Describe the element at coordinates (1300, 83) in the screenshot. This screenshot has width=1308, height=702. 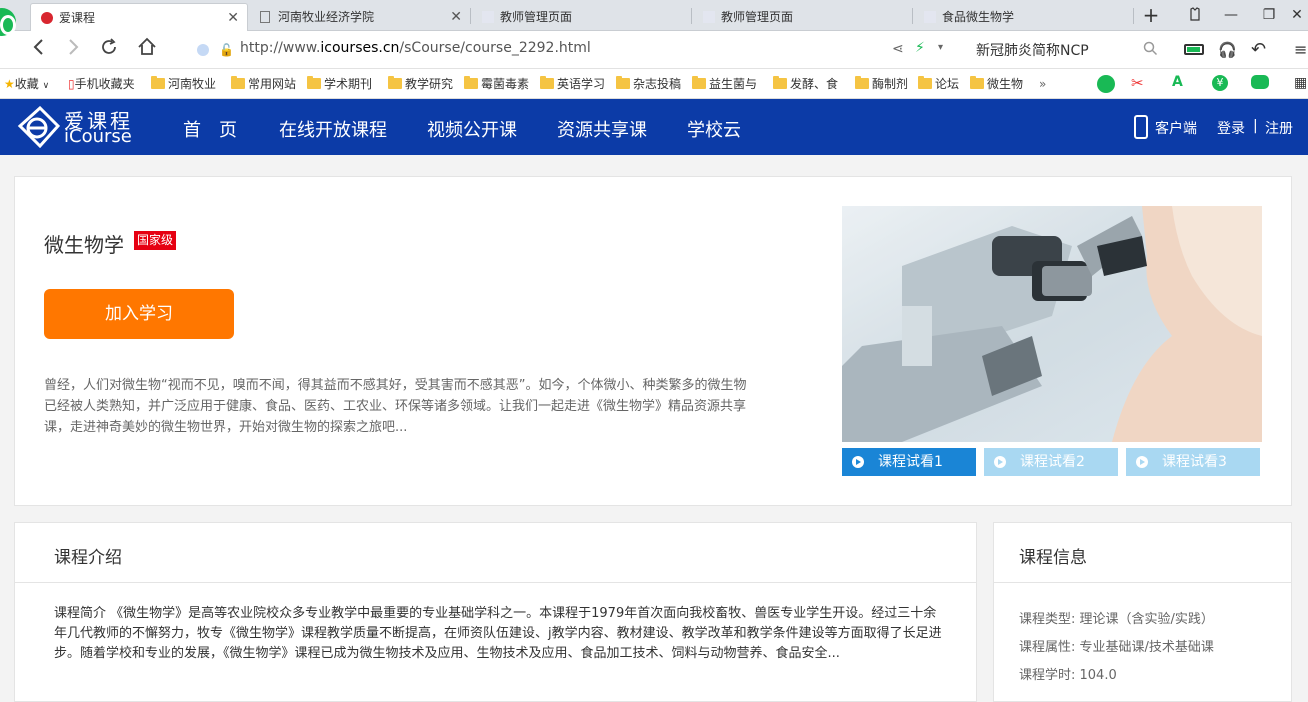
I see `apps-grid-icon: ▦` at that location.